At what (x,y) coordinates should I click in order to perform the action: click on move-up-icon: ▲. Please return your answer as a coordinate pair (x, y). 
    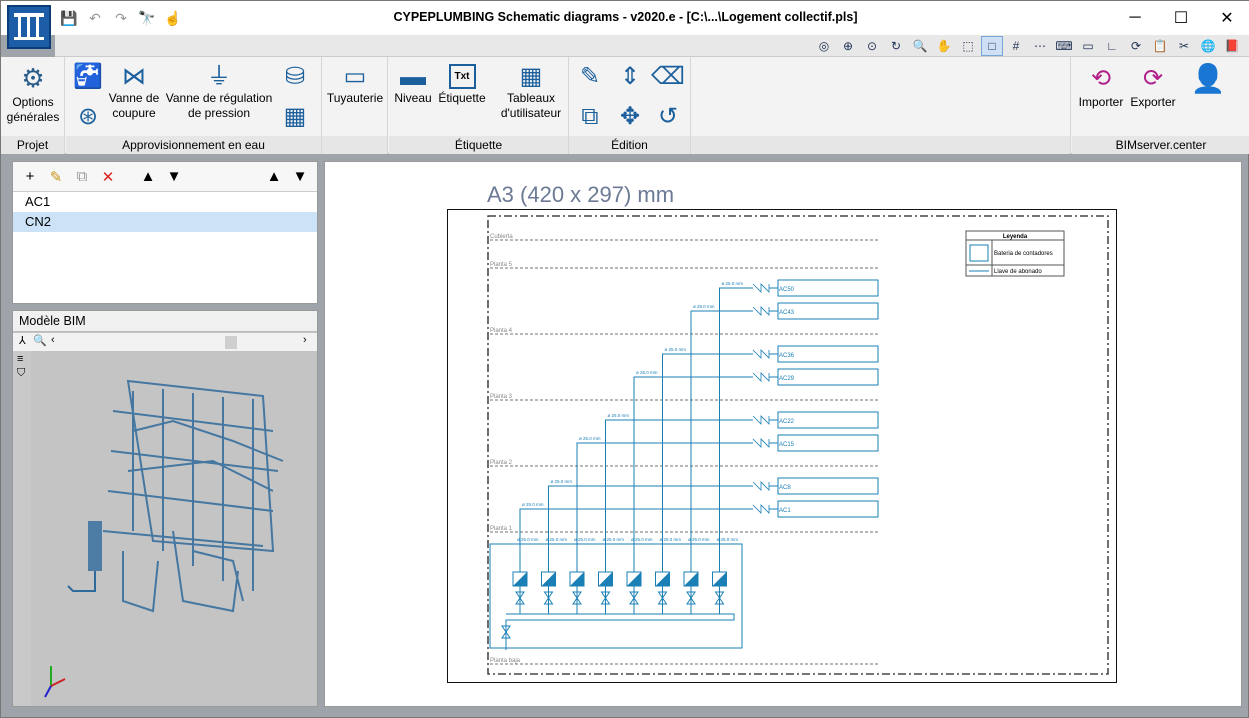
    Looking at the image, I should click on (148, 177).